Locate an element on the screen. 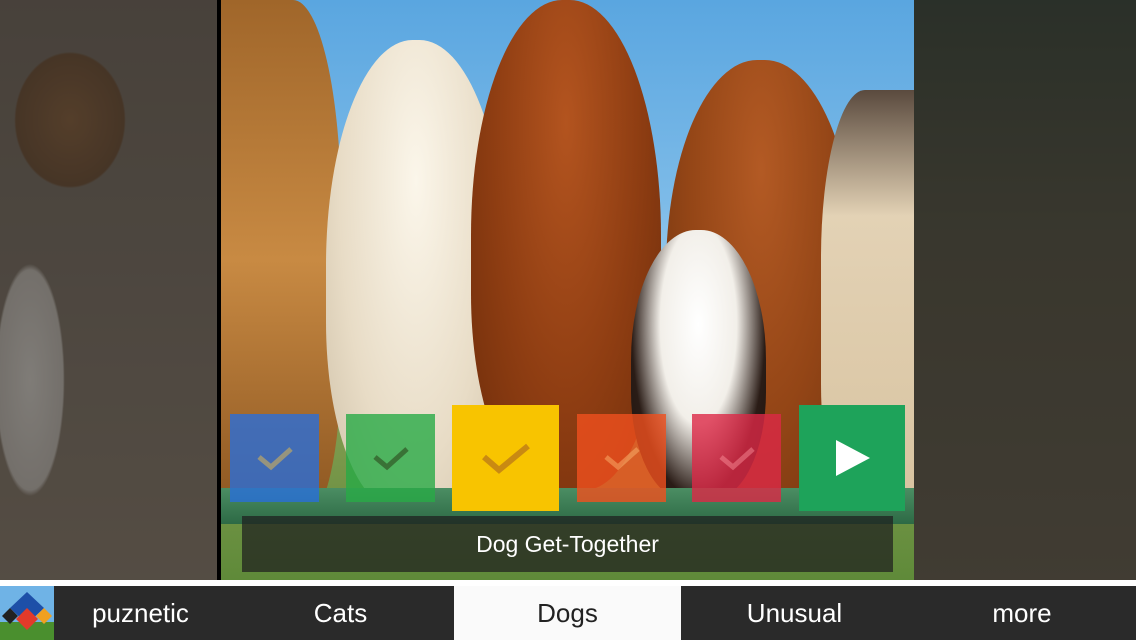 This screenshot has height=640, width=1136. choice-tile-green is located at coordinates (390, 458).